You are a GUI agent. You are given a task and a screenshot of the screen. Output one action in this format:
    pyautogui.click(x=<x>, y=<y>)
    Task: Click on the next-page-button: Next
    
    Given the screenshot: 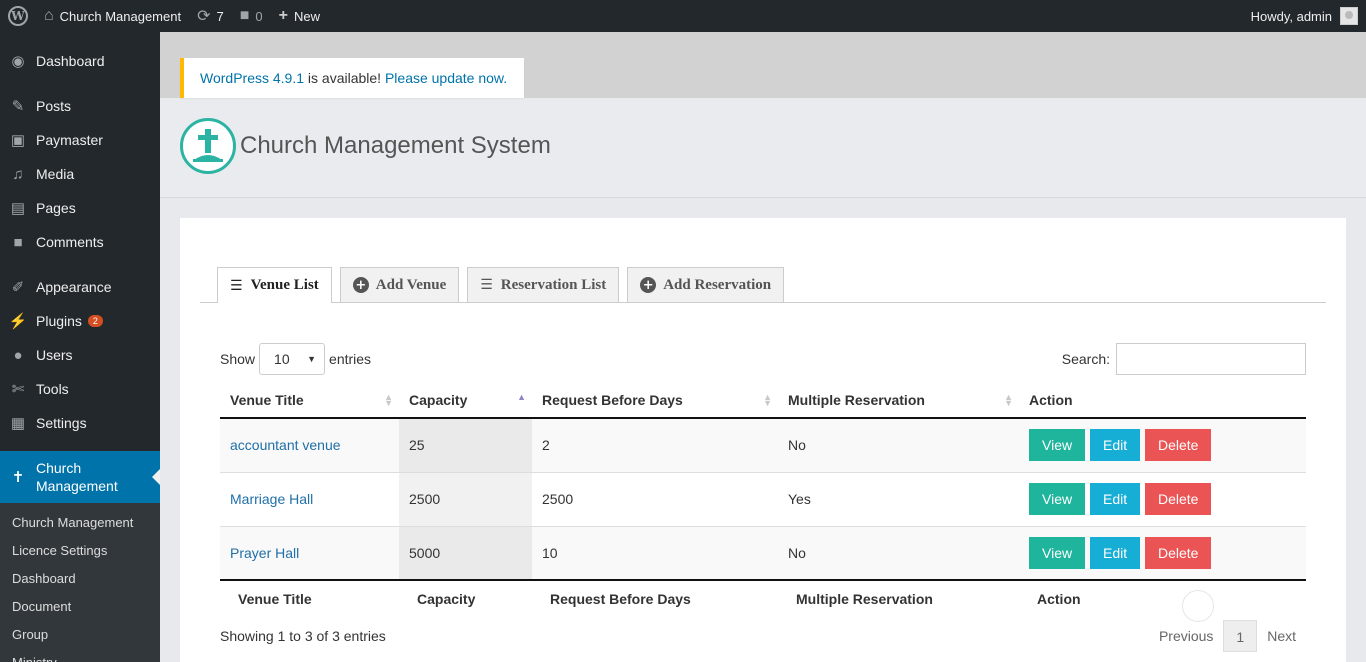 What is the action you would take?
    pyautogui.click(x=1281, y=636)
    